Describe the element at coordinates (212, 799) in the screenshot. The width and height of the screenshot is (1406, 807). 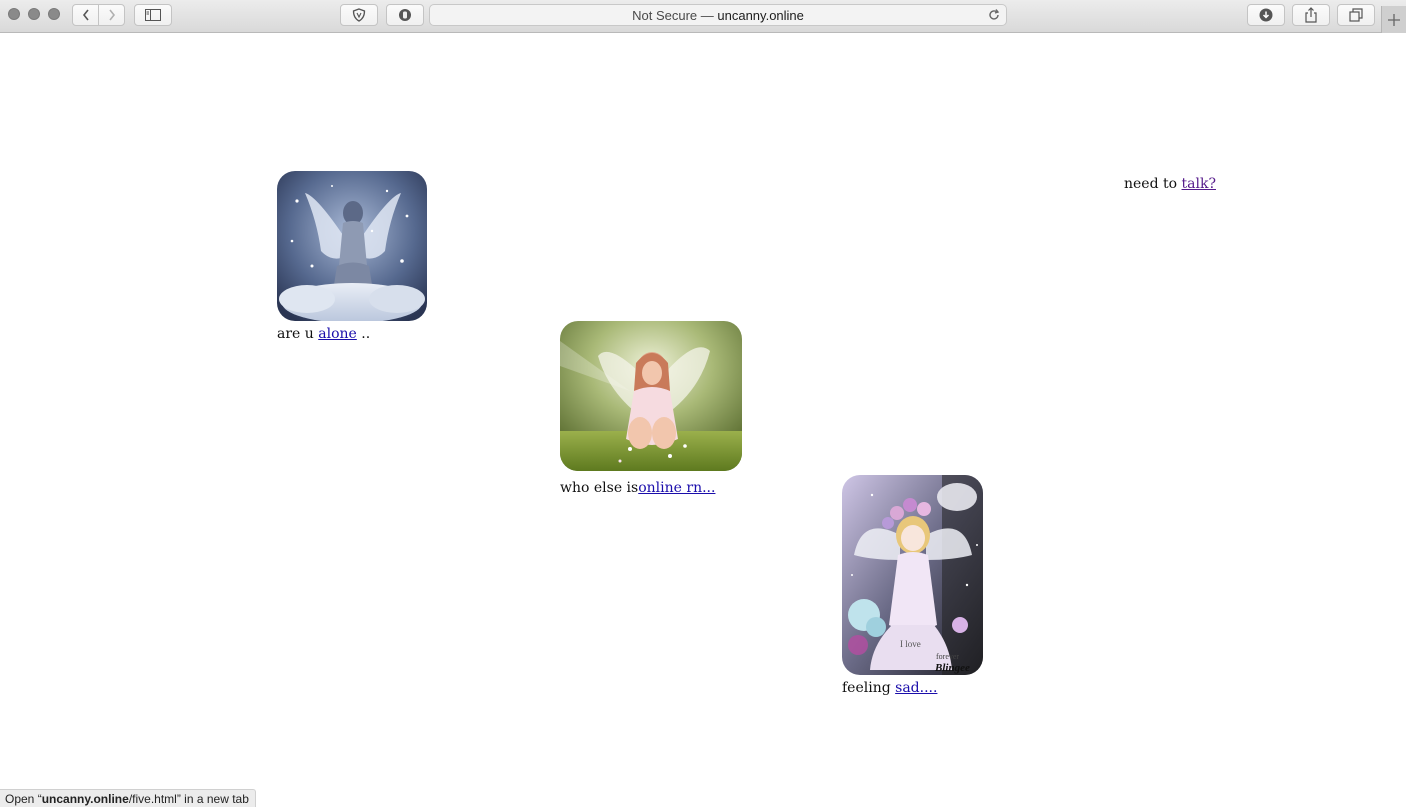
I see `status-suffix: ” in a new tab` at that location.